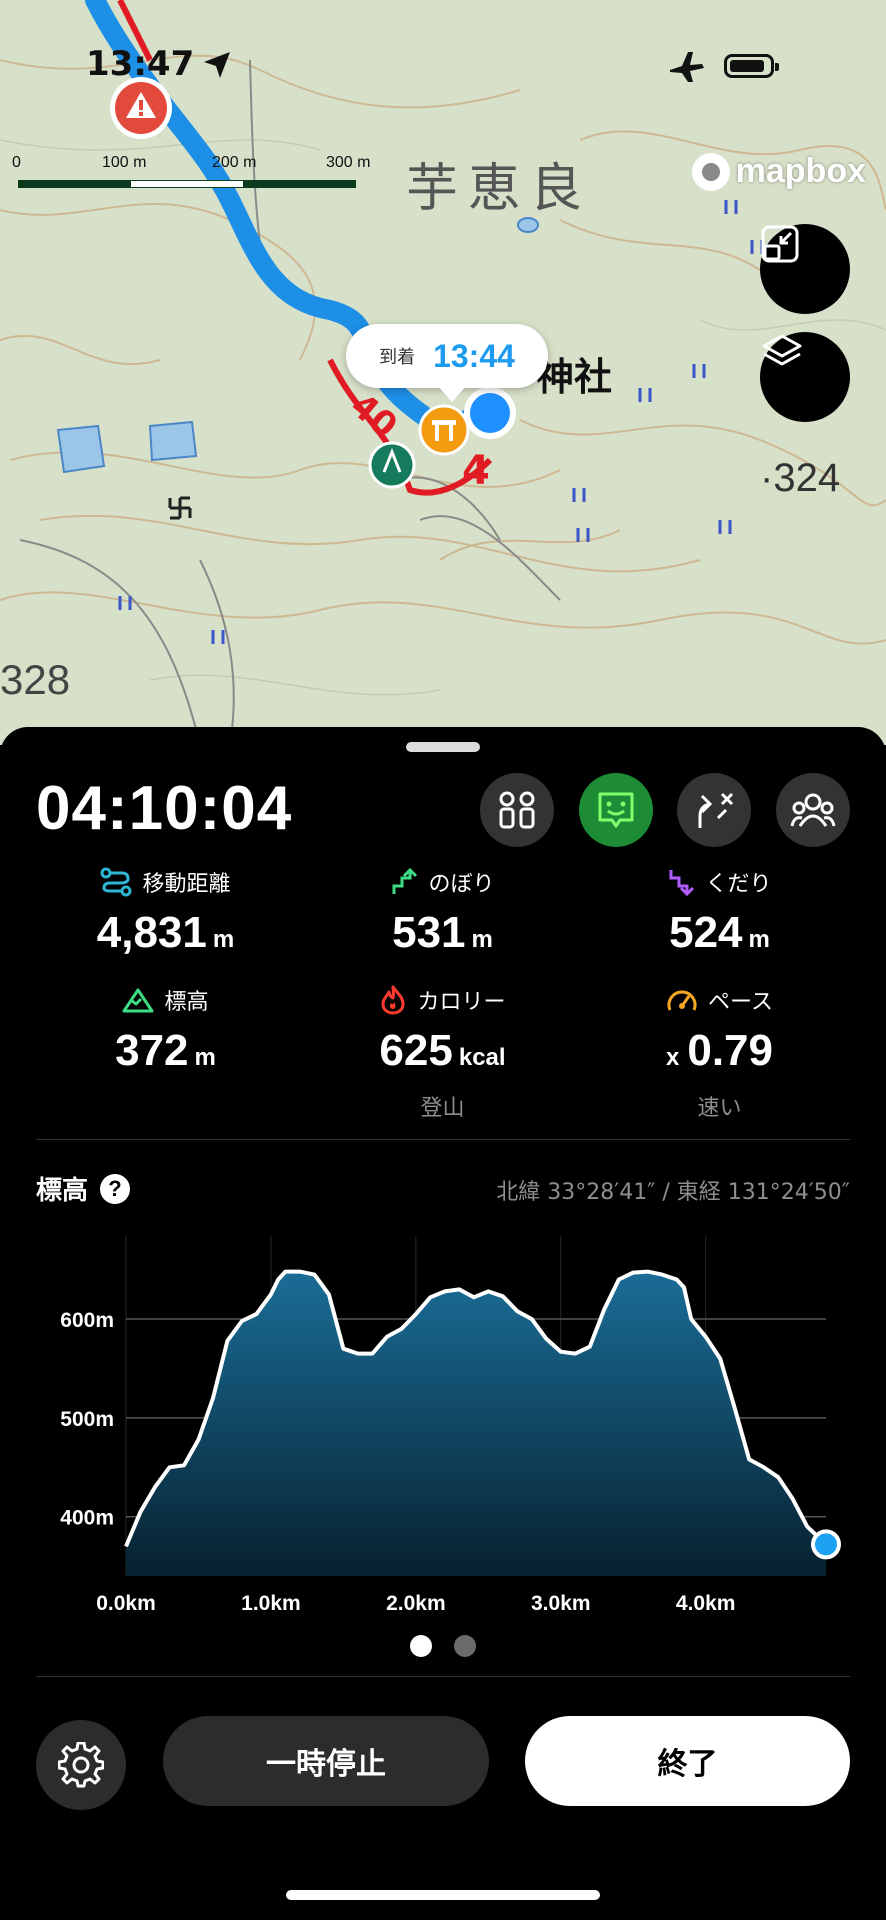 The height and width of the screenshot is (1920, 886). I want to click on group-button, so click(813, 810).